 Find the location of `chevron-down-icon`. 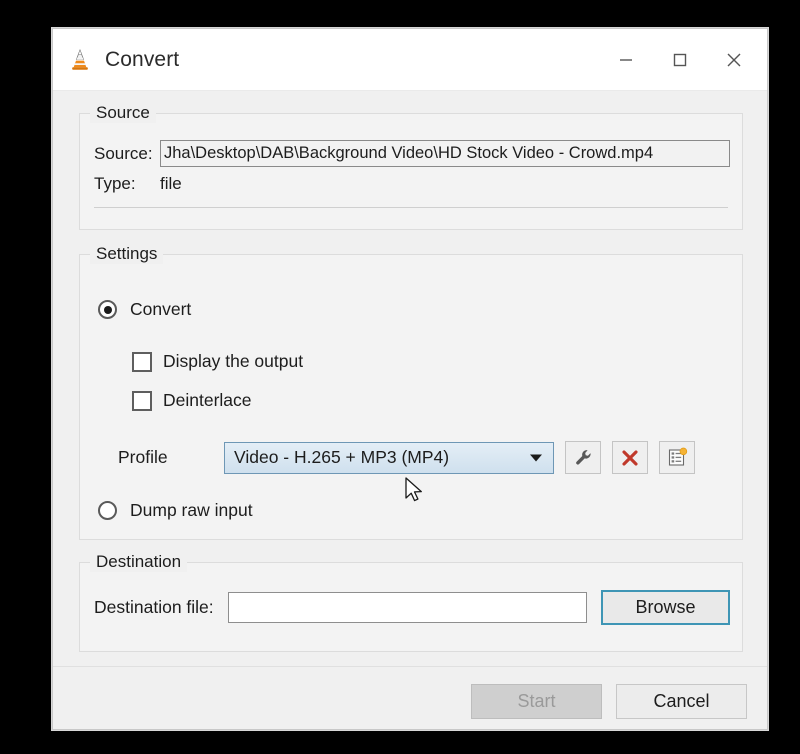

chevron-down-icon is located at coordinates (536, 457).